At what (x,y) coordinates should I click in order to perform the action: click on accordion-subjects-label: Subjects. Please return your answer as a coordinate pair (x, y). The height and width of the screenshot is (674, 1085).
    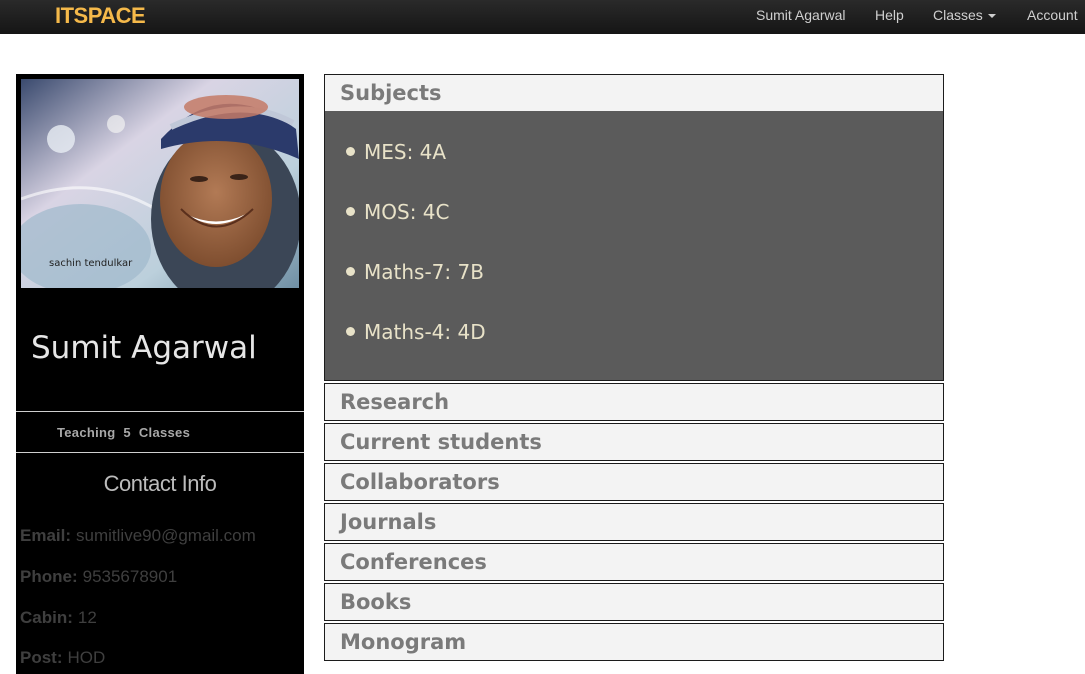
    Looking at the image, I should click on (391, 93).